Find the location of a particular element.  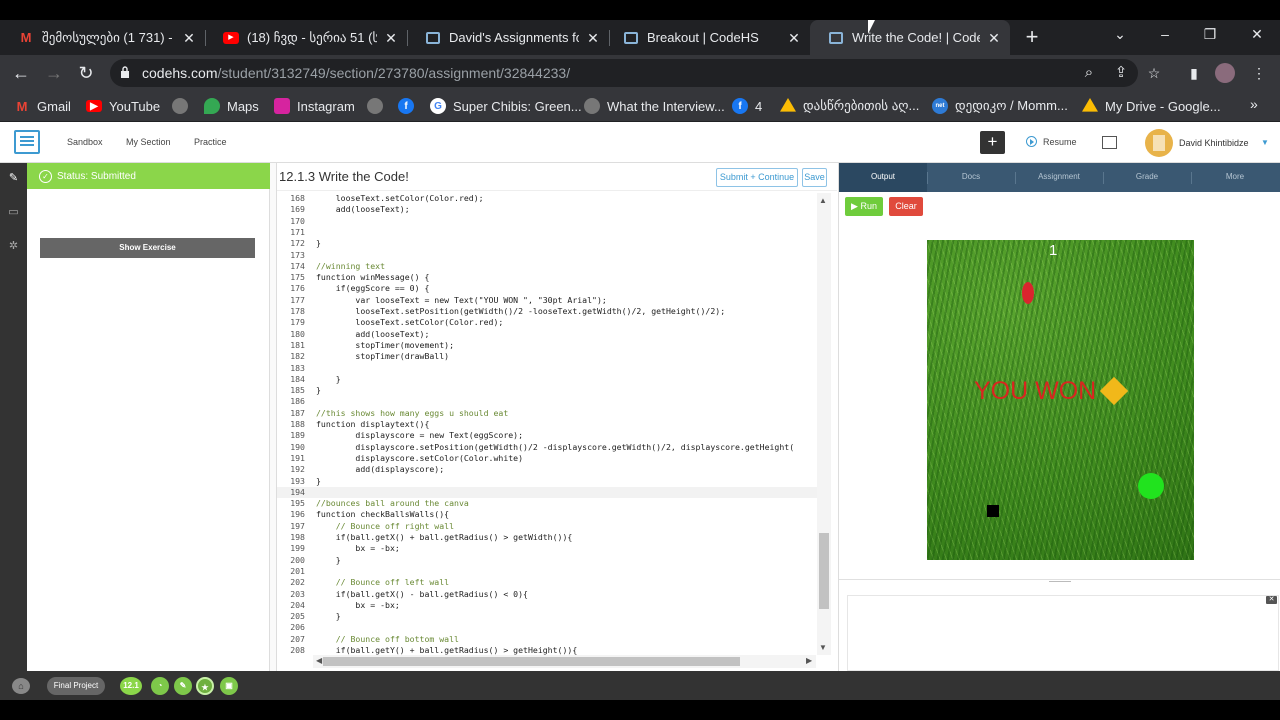

editor-vertical-scrollbar: ▲ ▼ is located at coordinates (824, 424).